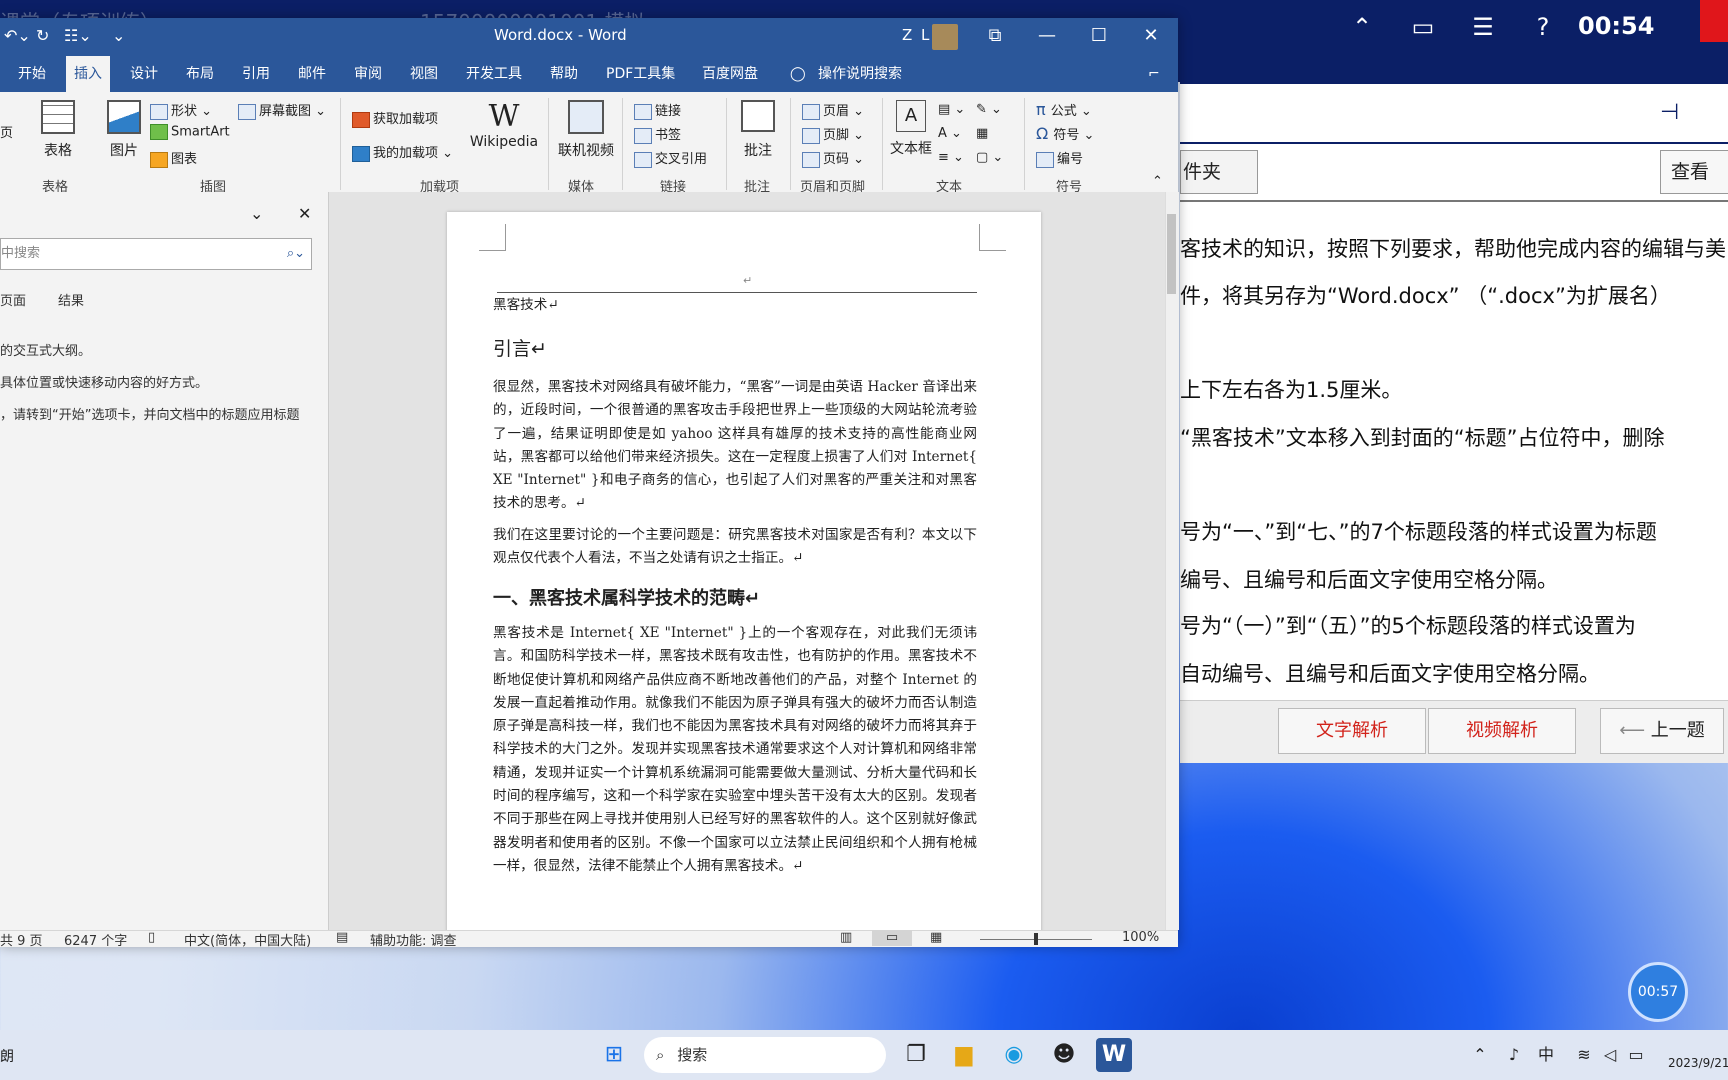 This screenshot has width=1728, height=1080. I want to click on tab-home: 开始, so click(32, 74).